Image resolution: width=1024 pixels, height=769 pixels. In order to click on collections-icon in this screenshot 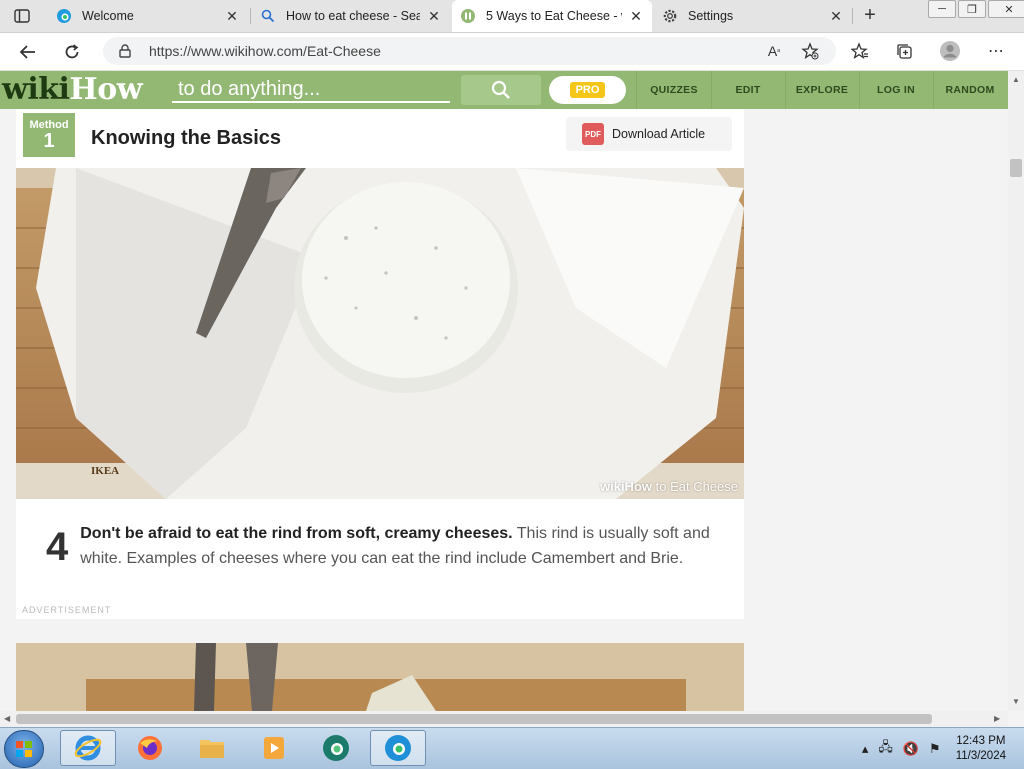, I will do `click(904, 51)`.